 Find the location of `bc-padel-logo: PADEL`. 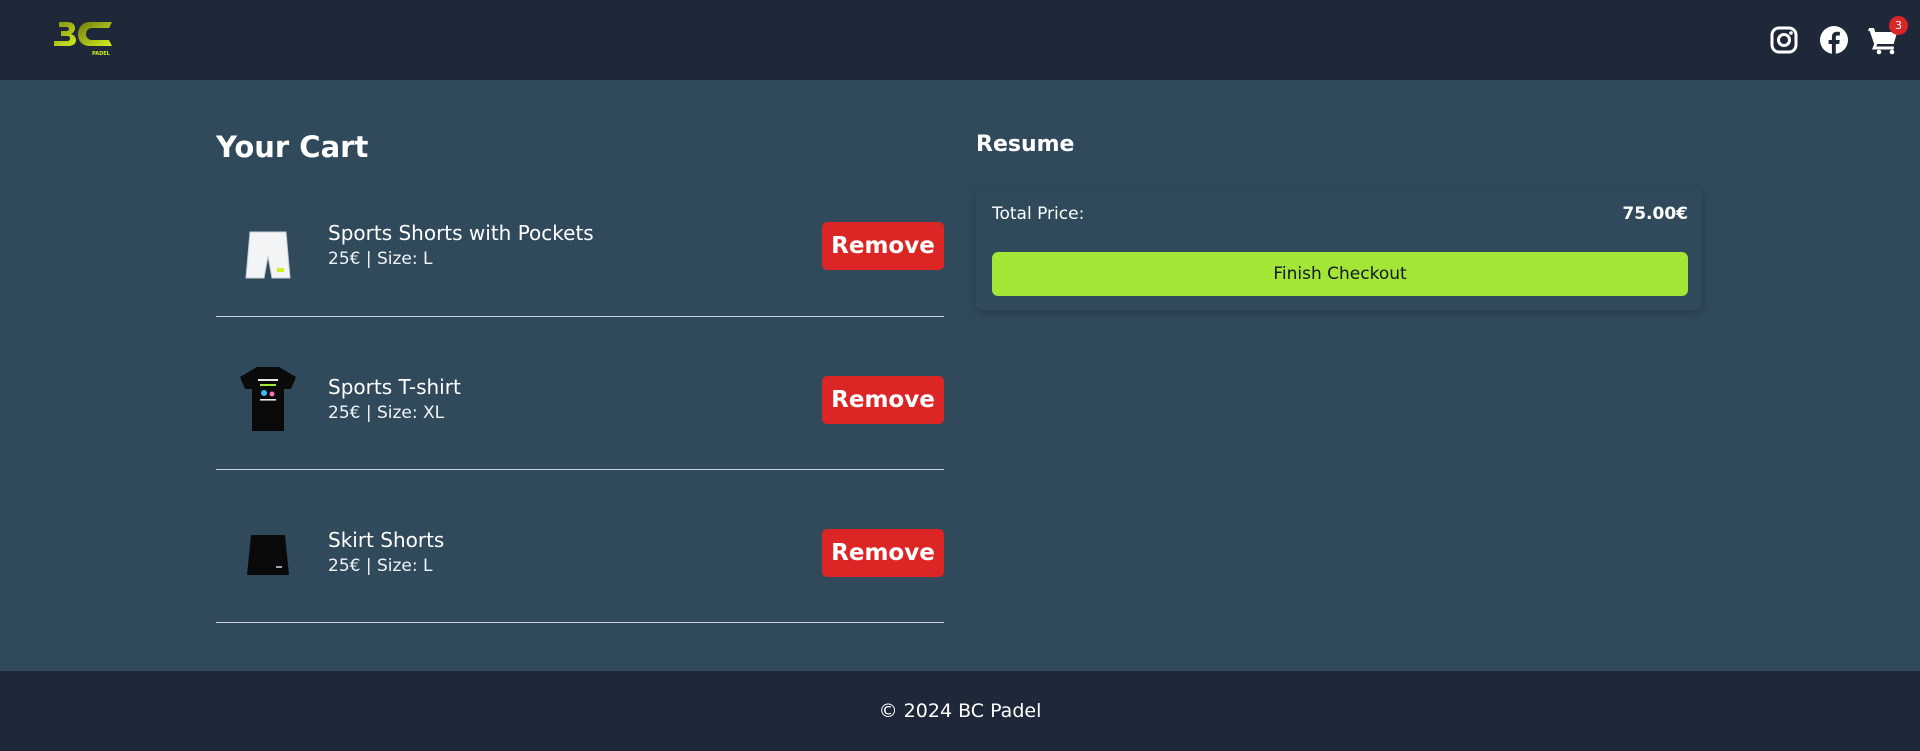

bc-padel-logo: PADEL is located at coordinates (78, 39).